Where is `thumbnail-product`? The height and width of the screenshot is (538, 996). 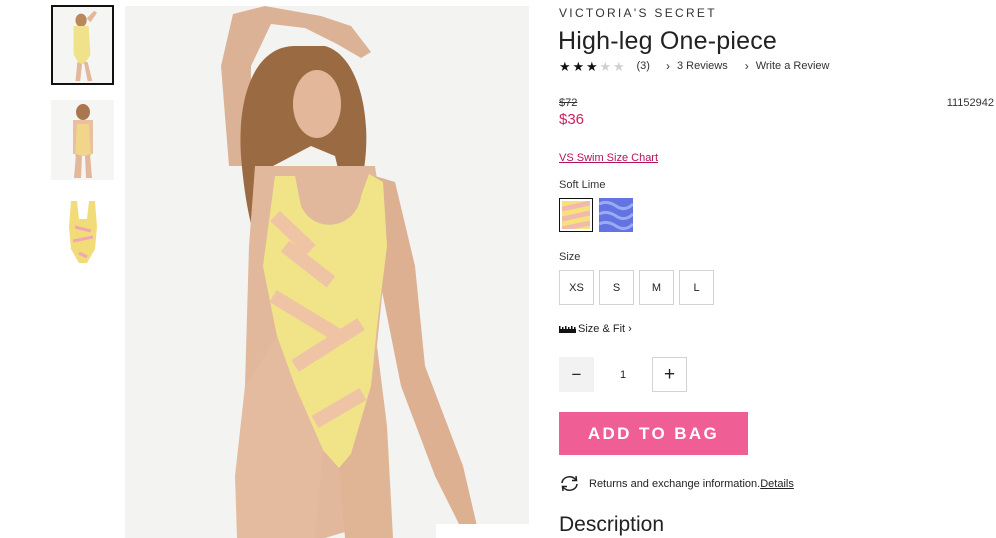 thumbnail-product is located at coordinates (82, 237).